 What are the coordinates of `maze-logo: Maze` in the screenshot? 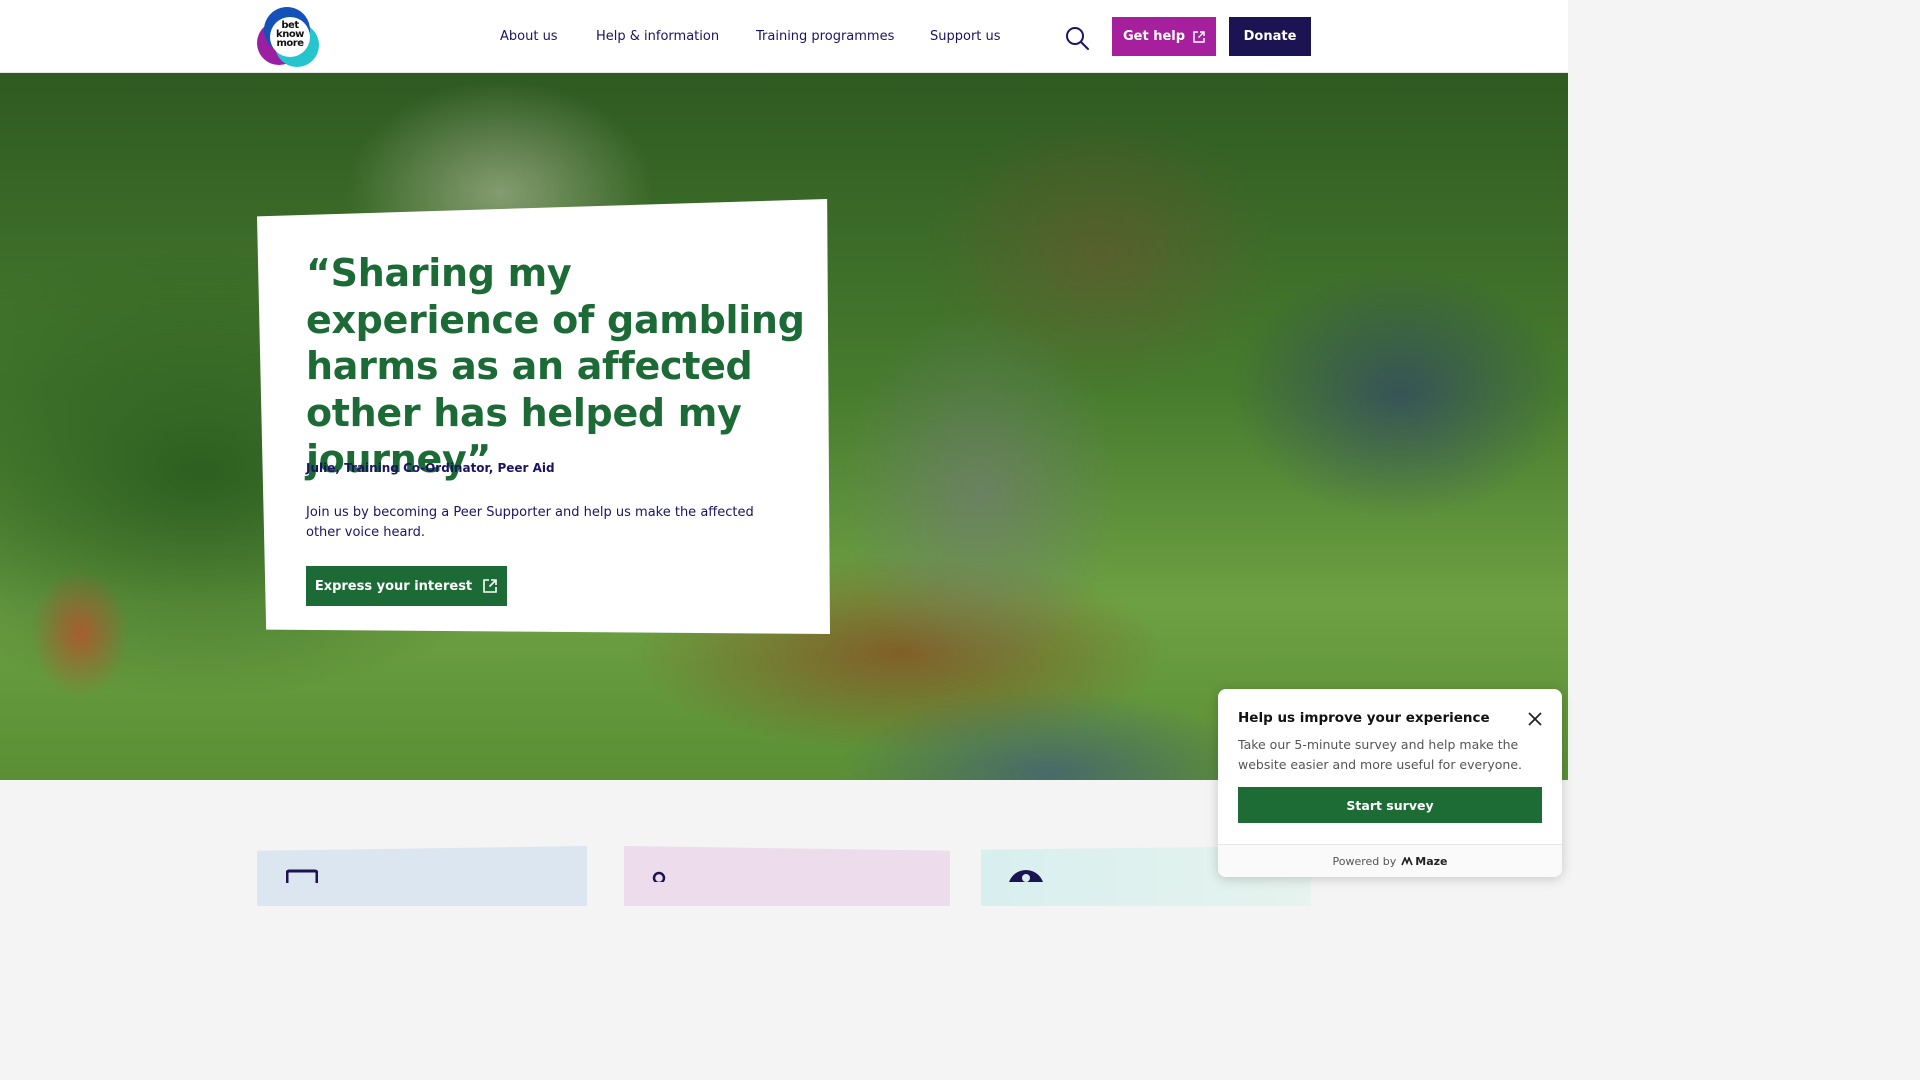 It's located at (1424, 861).